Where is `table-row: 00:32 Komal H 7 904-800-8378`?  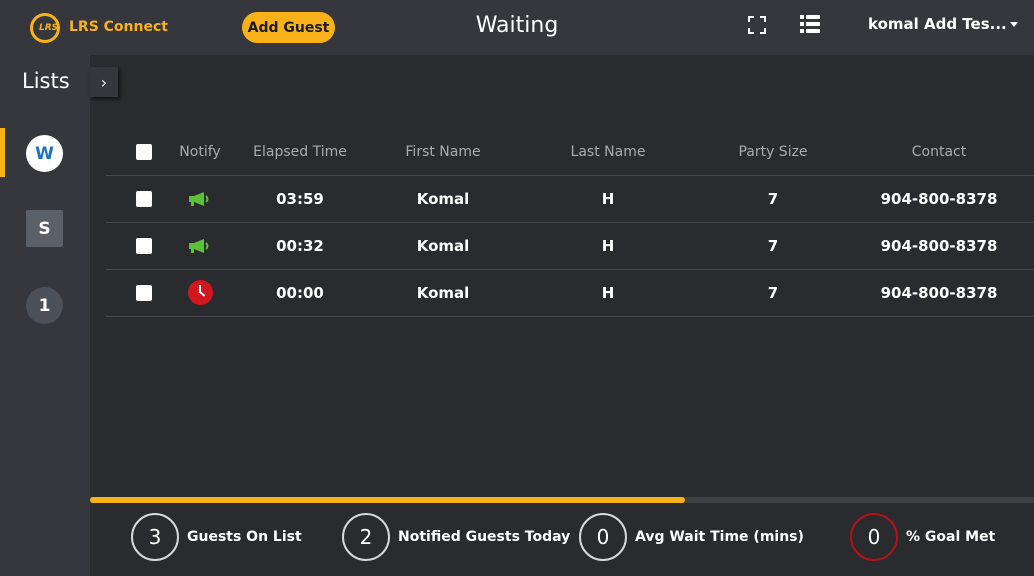
table-row: 00:32 Komal H 7 904-800-8378 is located at coordinates (570, 246).